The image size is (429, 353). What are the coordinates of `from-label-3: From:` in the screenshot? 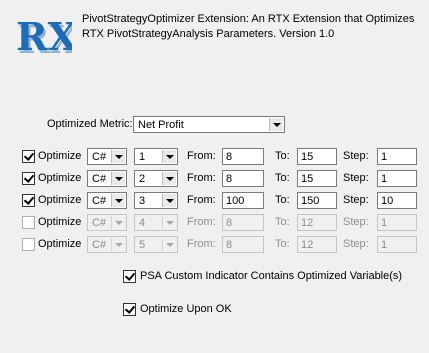 It's located at (201, 200).